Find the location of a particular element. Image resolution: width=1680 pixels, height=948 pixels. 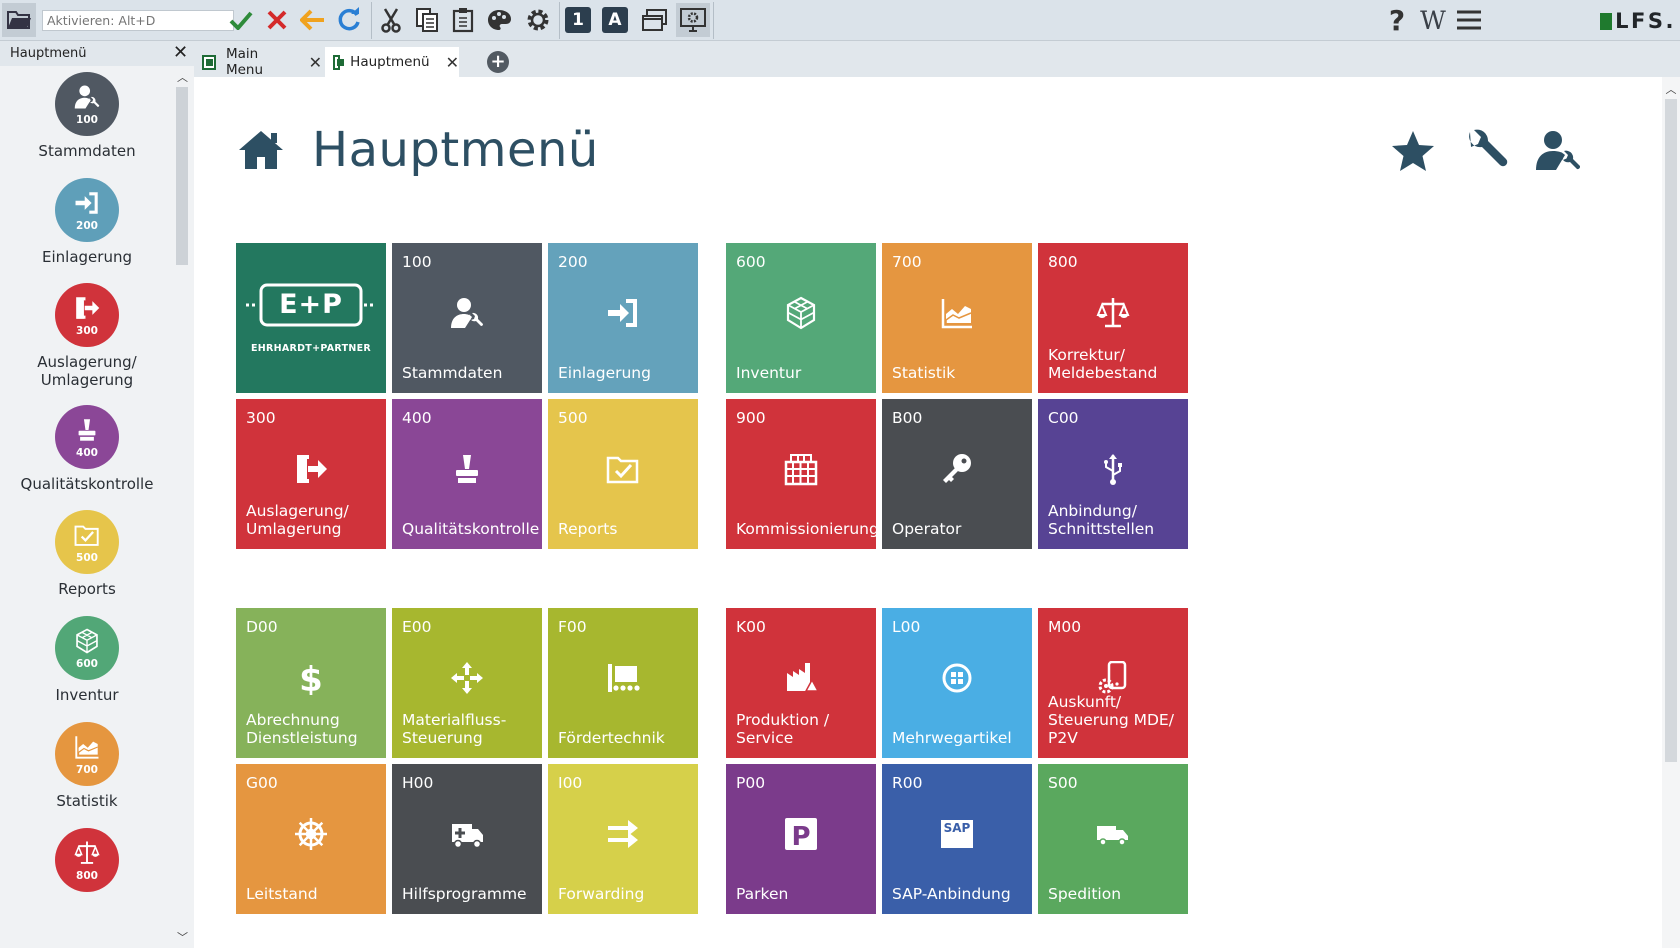

tile-100: 100 Stammdaten is located at coordinates (467, 318).